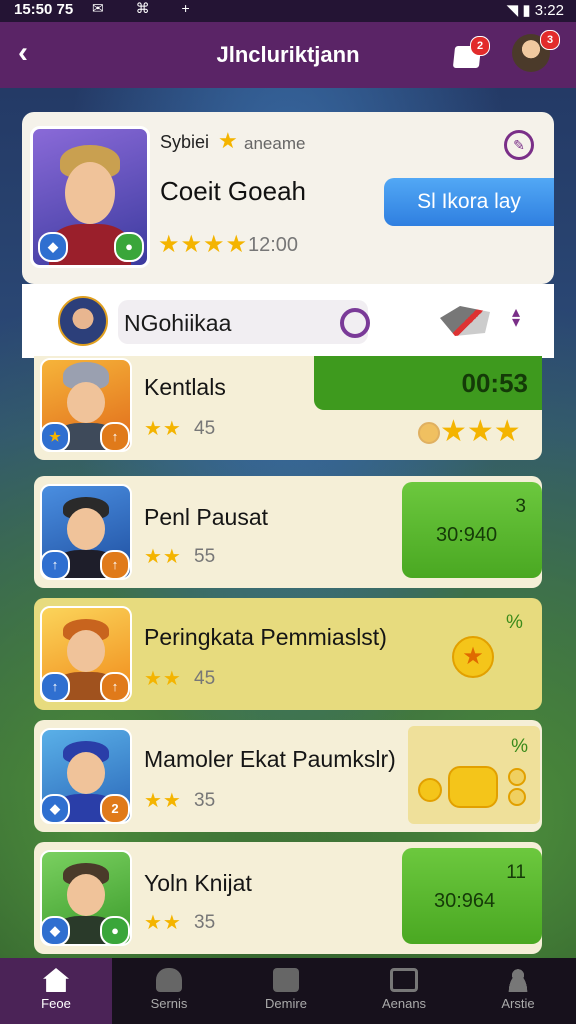 The image size is (576, 1024). Describe the element at coordinates (228, 140) in the screenshot. I see `star-icon: ★` at that location.